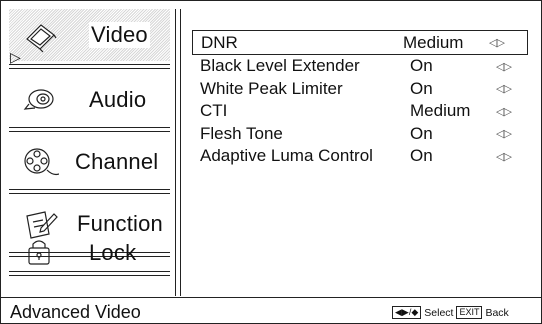  What do you see at coordinates (271, 297) in the screenshot?
I see `footer-divider` at bounding box center [271, 297].